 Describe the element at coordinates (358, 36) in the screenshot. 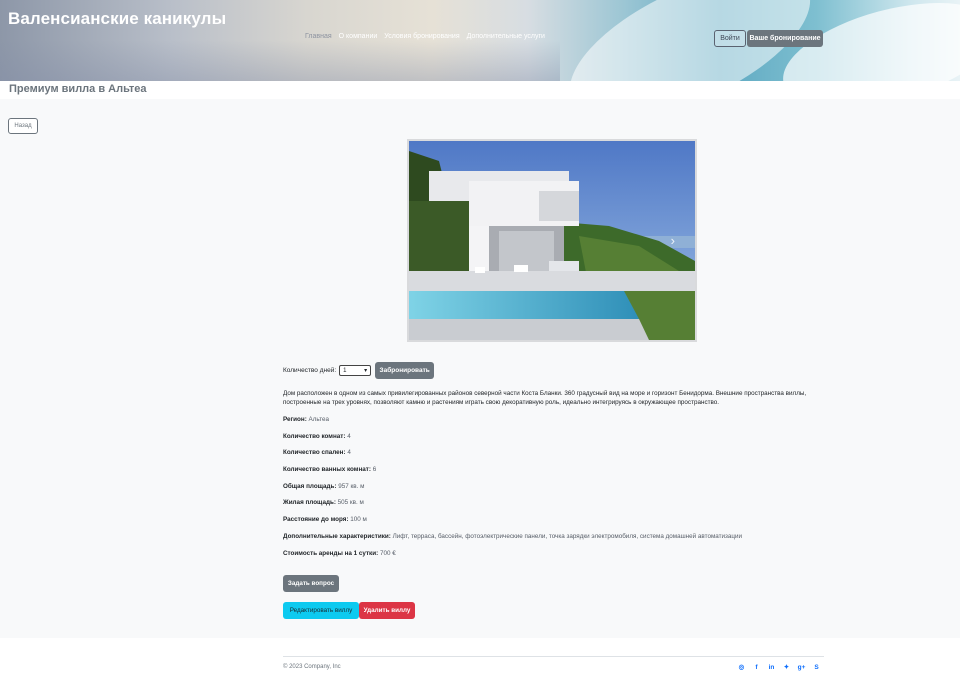

I see `nav-item-about: О компании` at that location.